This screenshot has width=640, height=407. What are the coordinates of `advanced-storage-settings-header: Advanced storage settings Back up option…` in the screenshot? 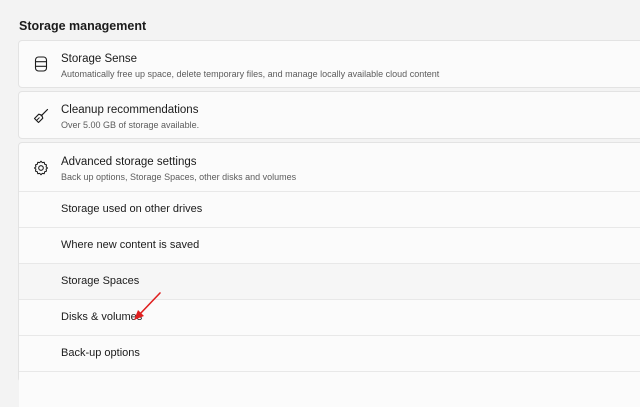 It's located at (329, 167).